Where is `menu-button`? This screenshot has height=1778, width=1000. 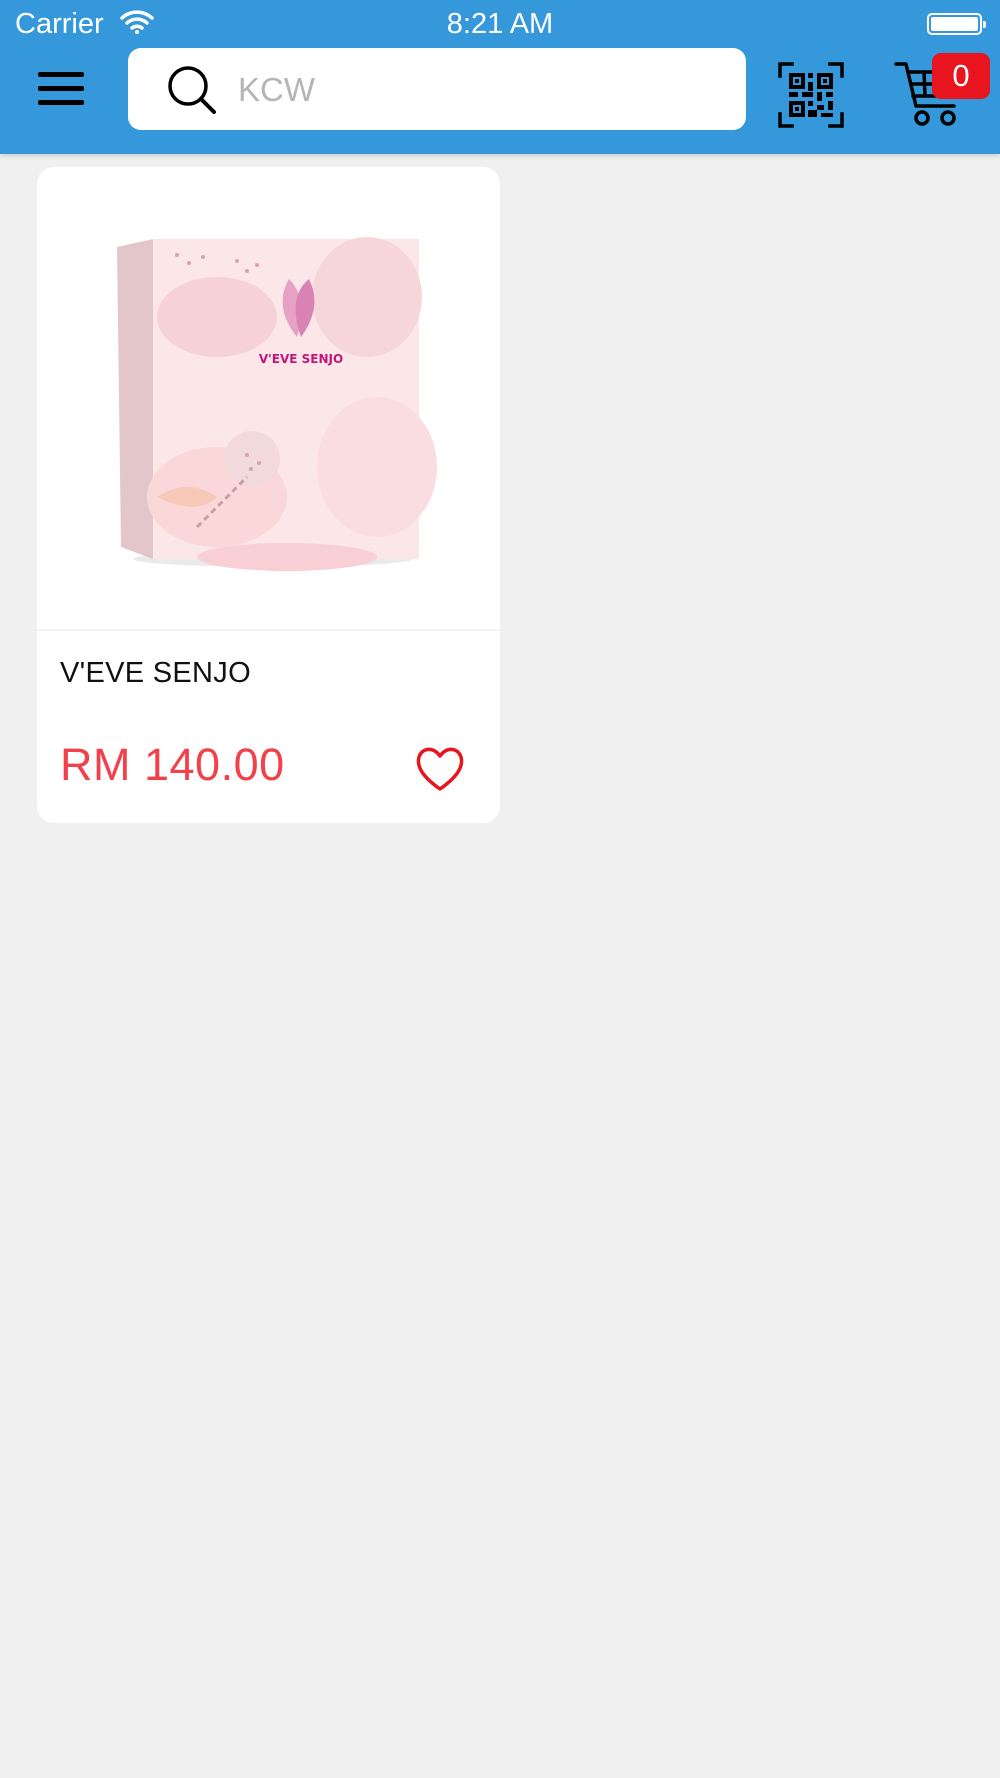
menu-button is located at coordinates (62, 89).